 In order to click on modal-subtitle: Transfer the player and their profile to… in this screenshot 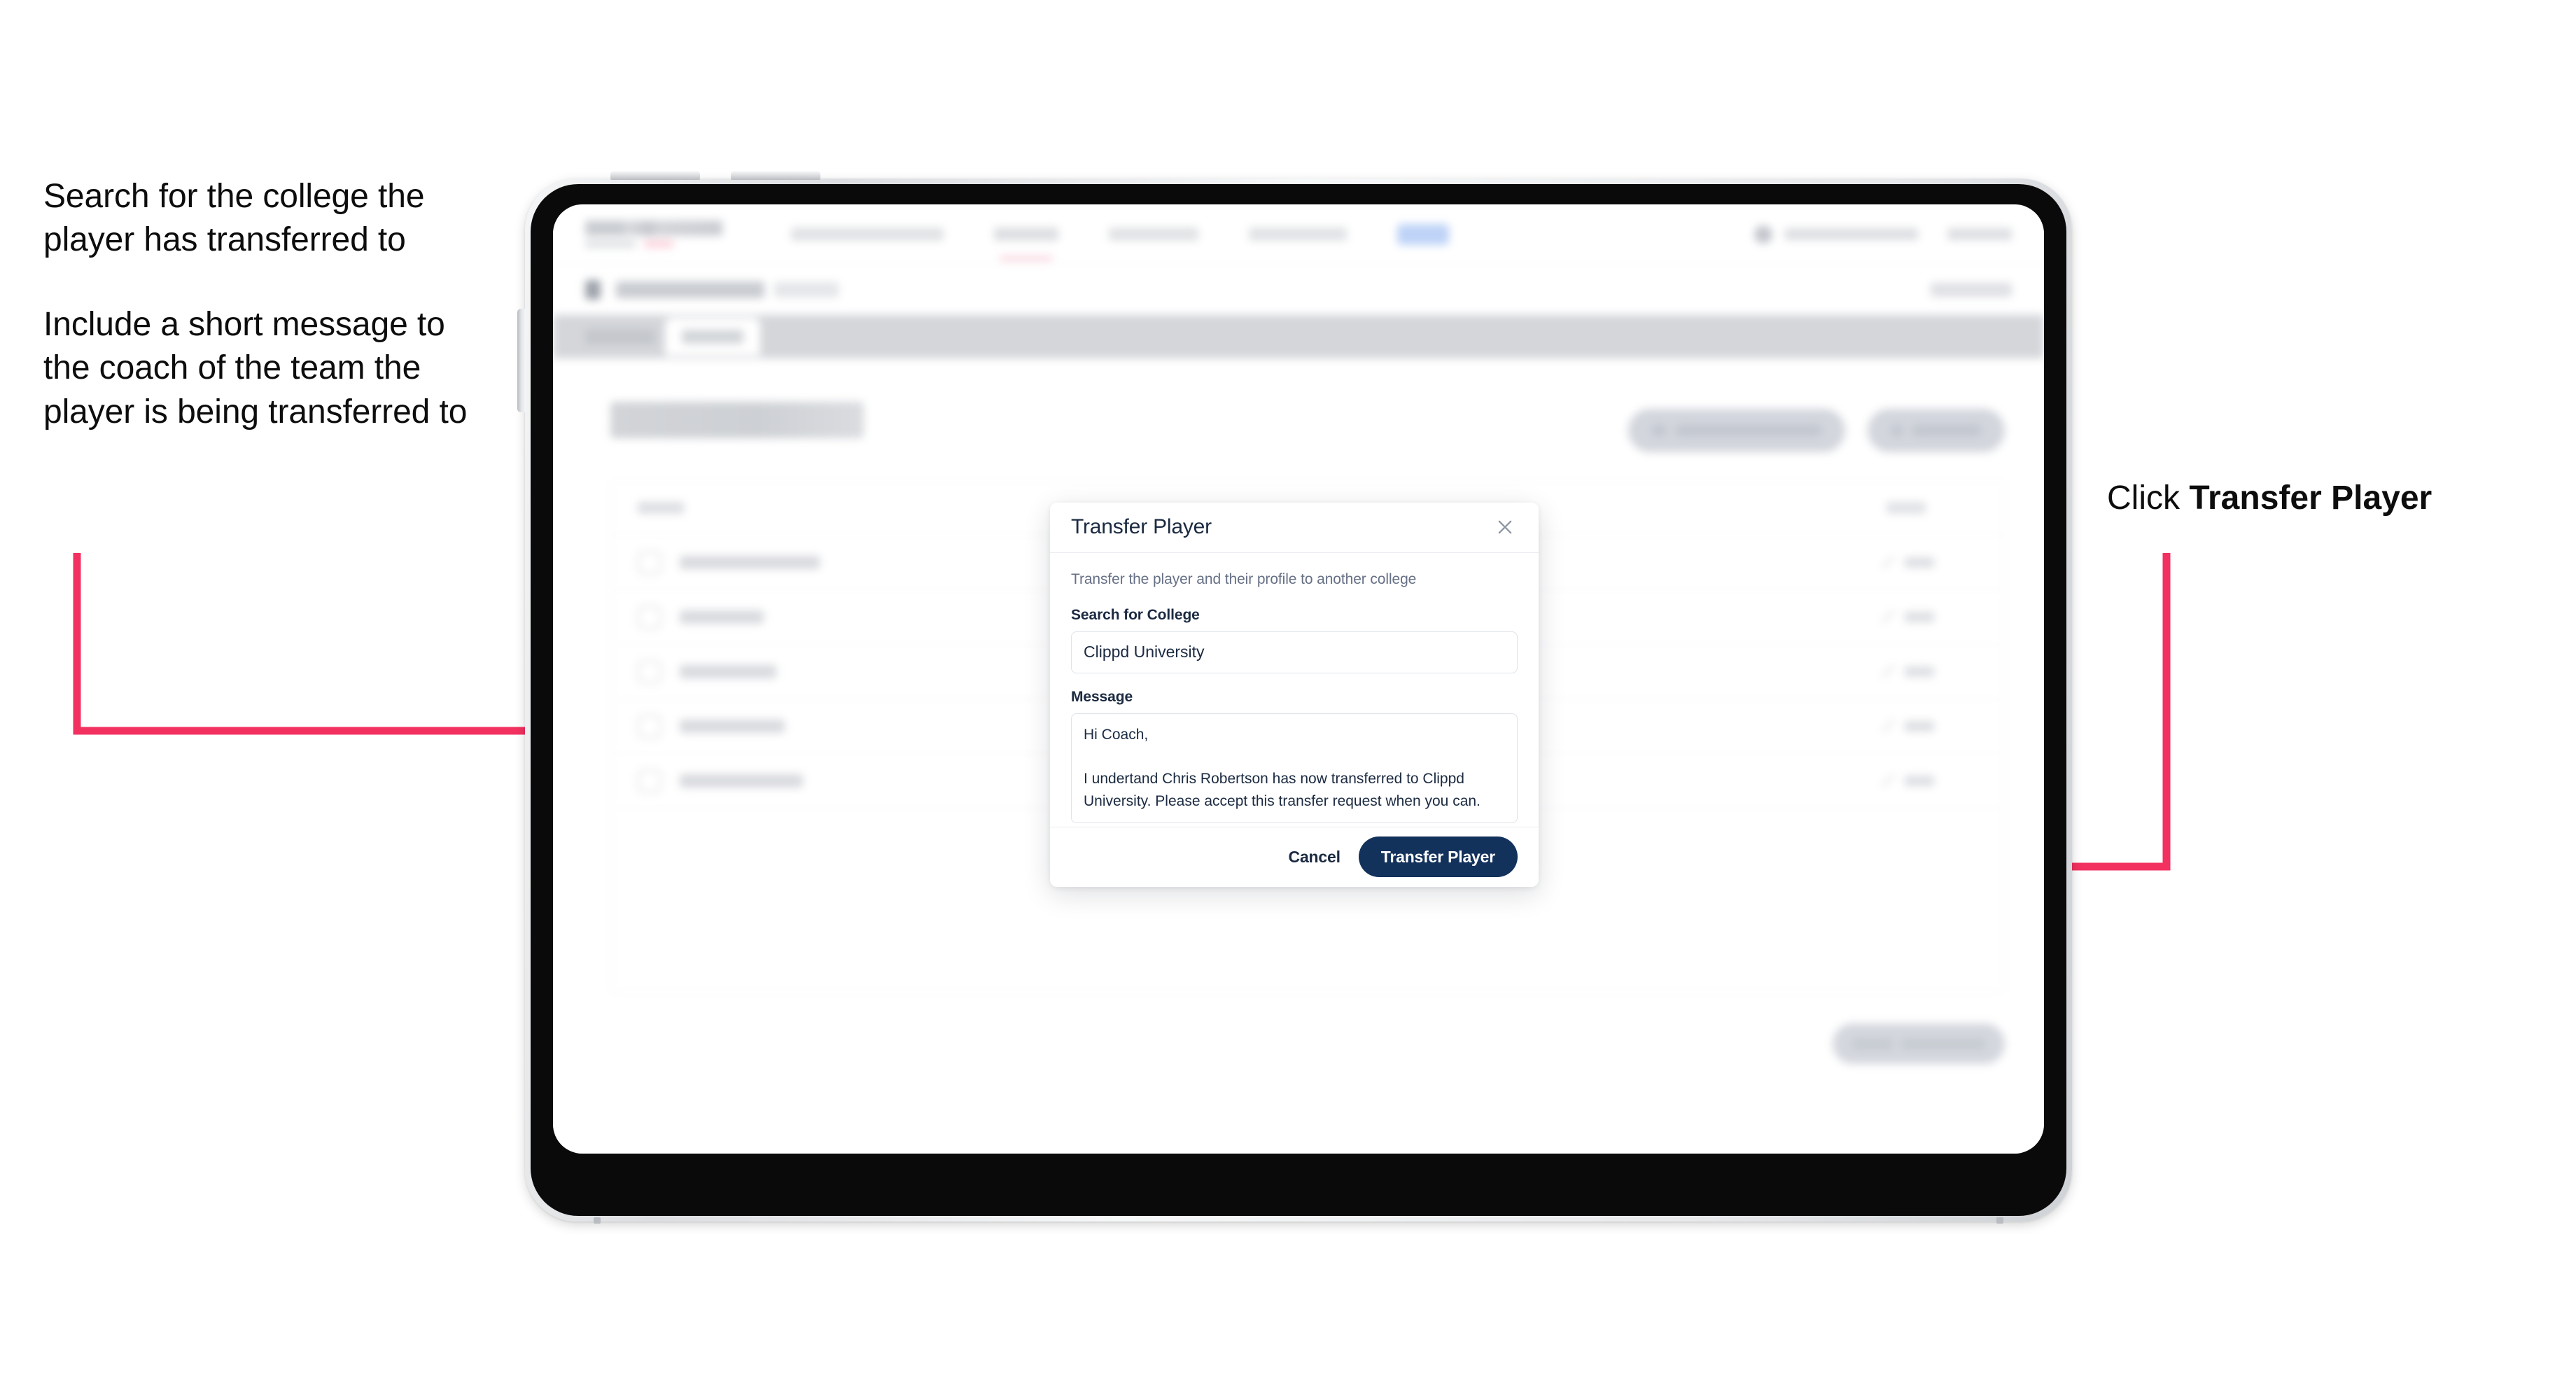, I will do `click(1244, 578)`.